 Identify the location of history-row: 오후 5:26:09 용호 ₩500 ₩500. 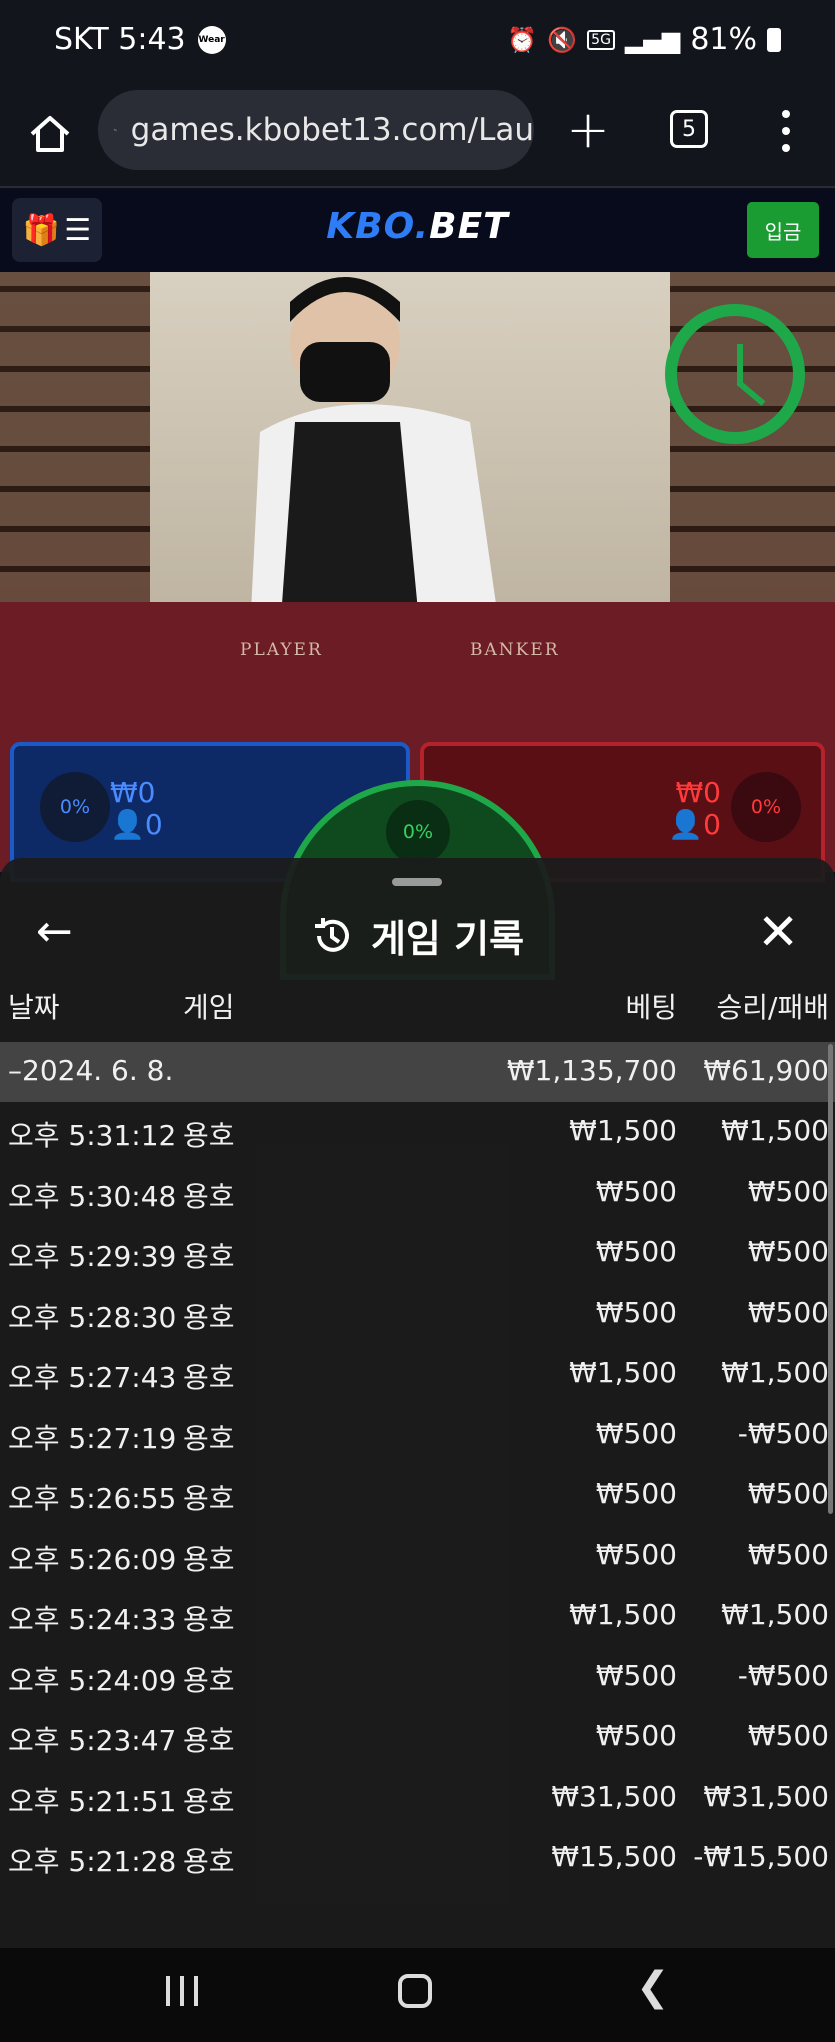
(417, 1556).